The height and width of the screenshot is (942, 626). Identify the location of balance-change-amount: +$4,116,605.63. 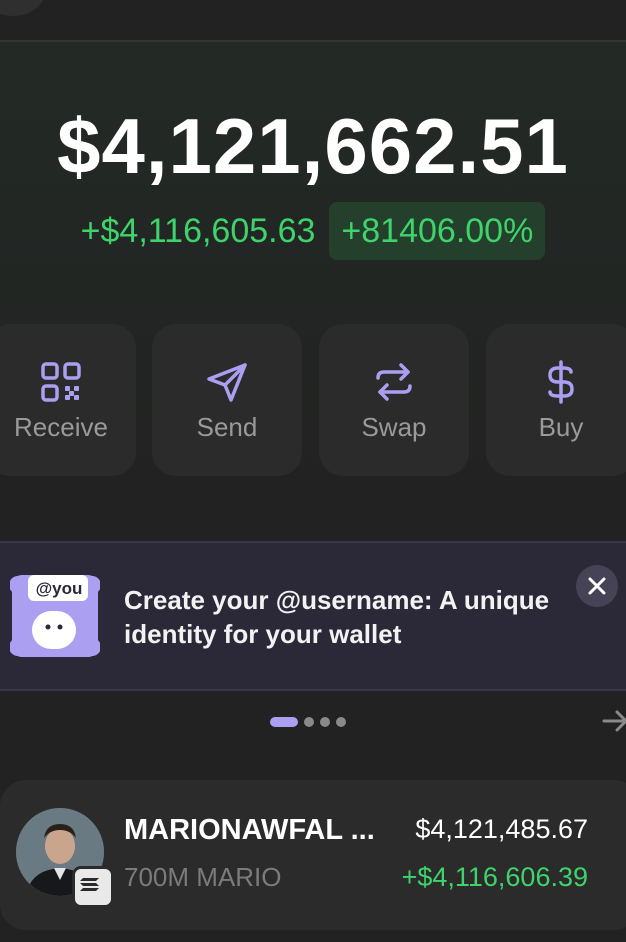
(198, 231).